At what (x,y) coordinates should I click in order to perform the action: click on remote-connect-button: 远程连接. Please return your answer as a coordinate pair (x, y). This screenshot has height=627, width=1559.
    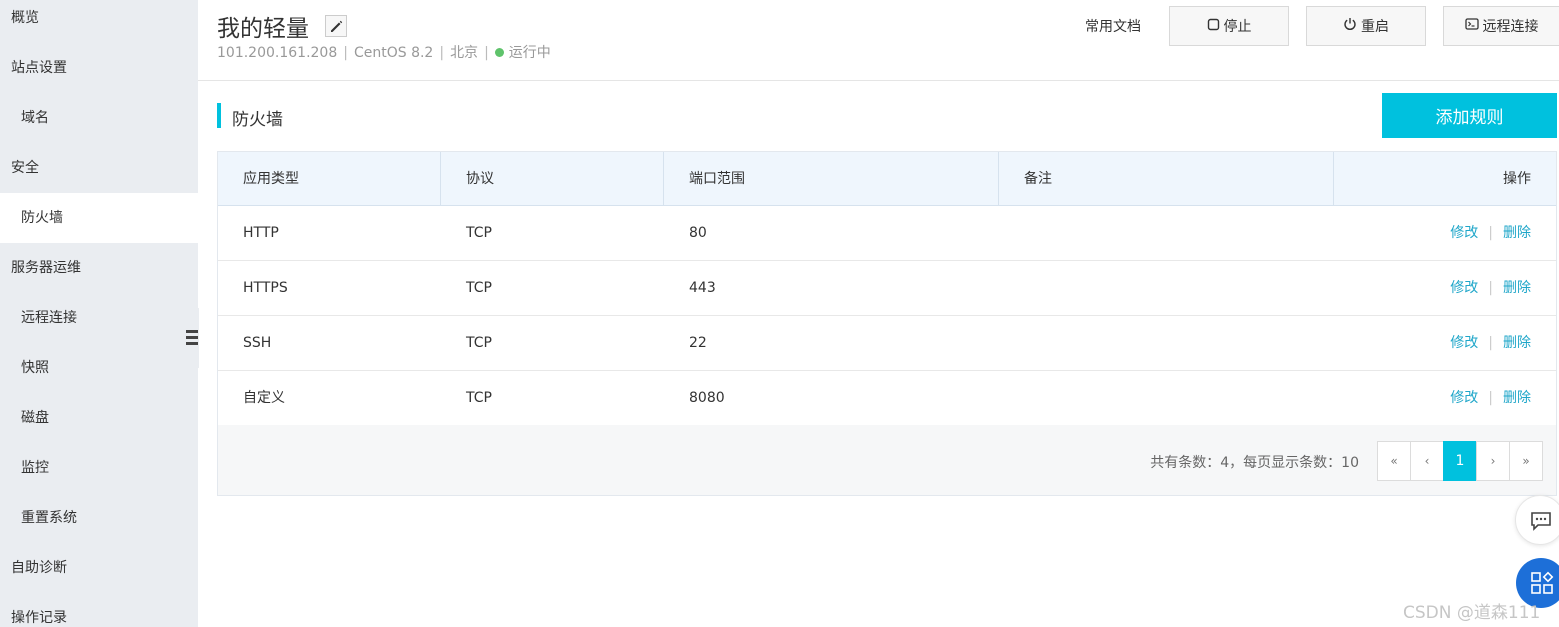
    Looking at the image, I should click on (1501, 26).